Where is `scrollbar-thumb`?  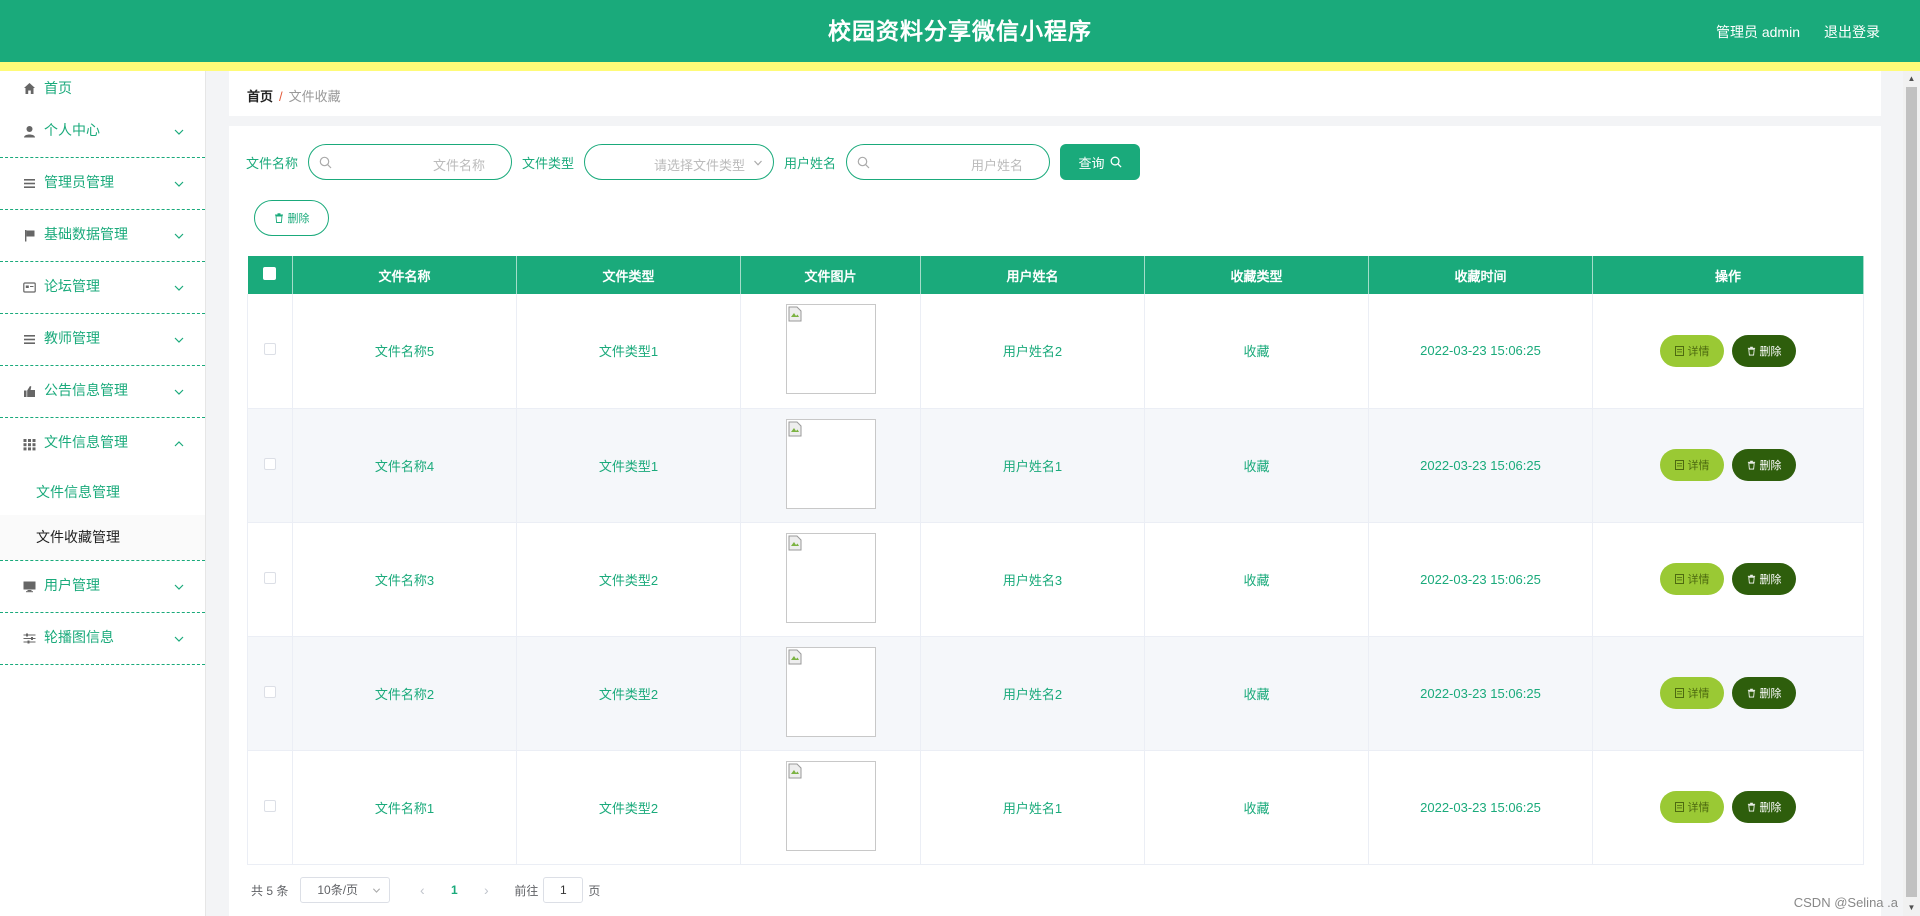
scrollbar-thumb is located at coordinates (1911, 492).